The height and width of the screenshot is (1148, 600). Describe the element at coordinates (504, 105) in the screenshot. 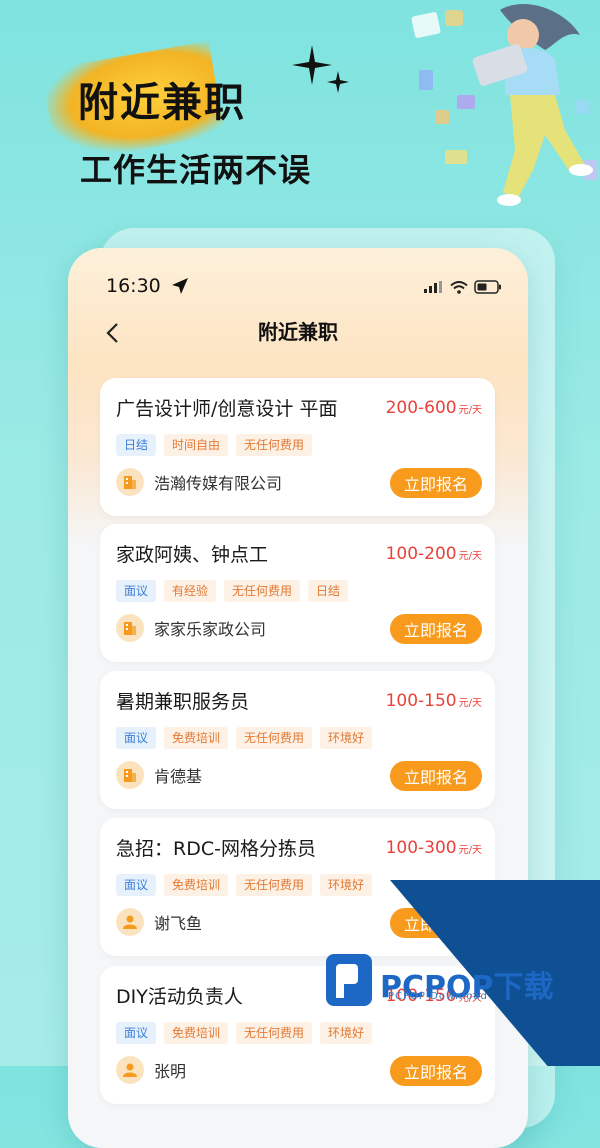

I see `girl-laptop-illustration` at that location.